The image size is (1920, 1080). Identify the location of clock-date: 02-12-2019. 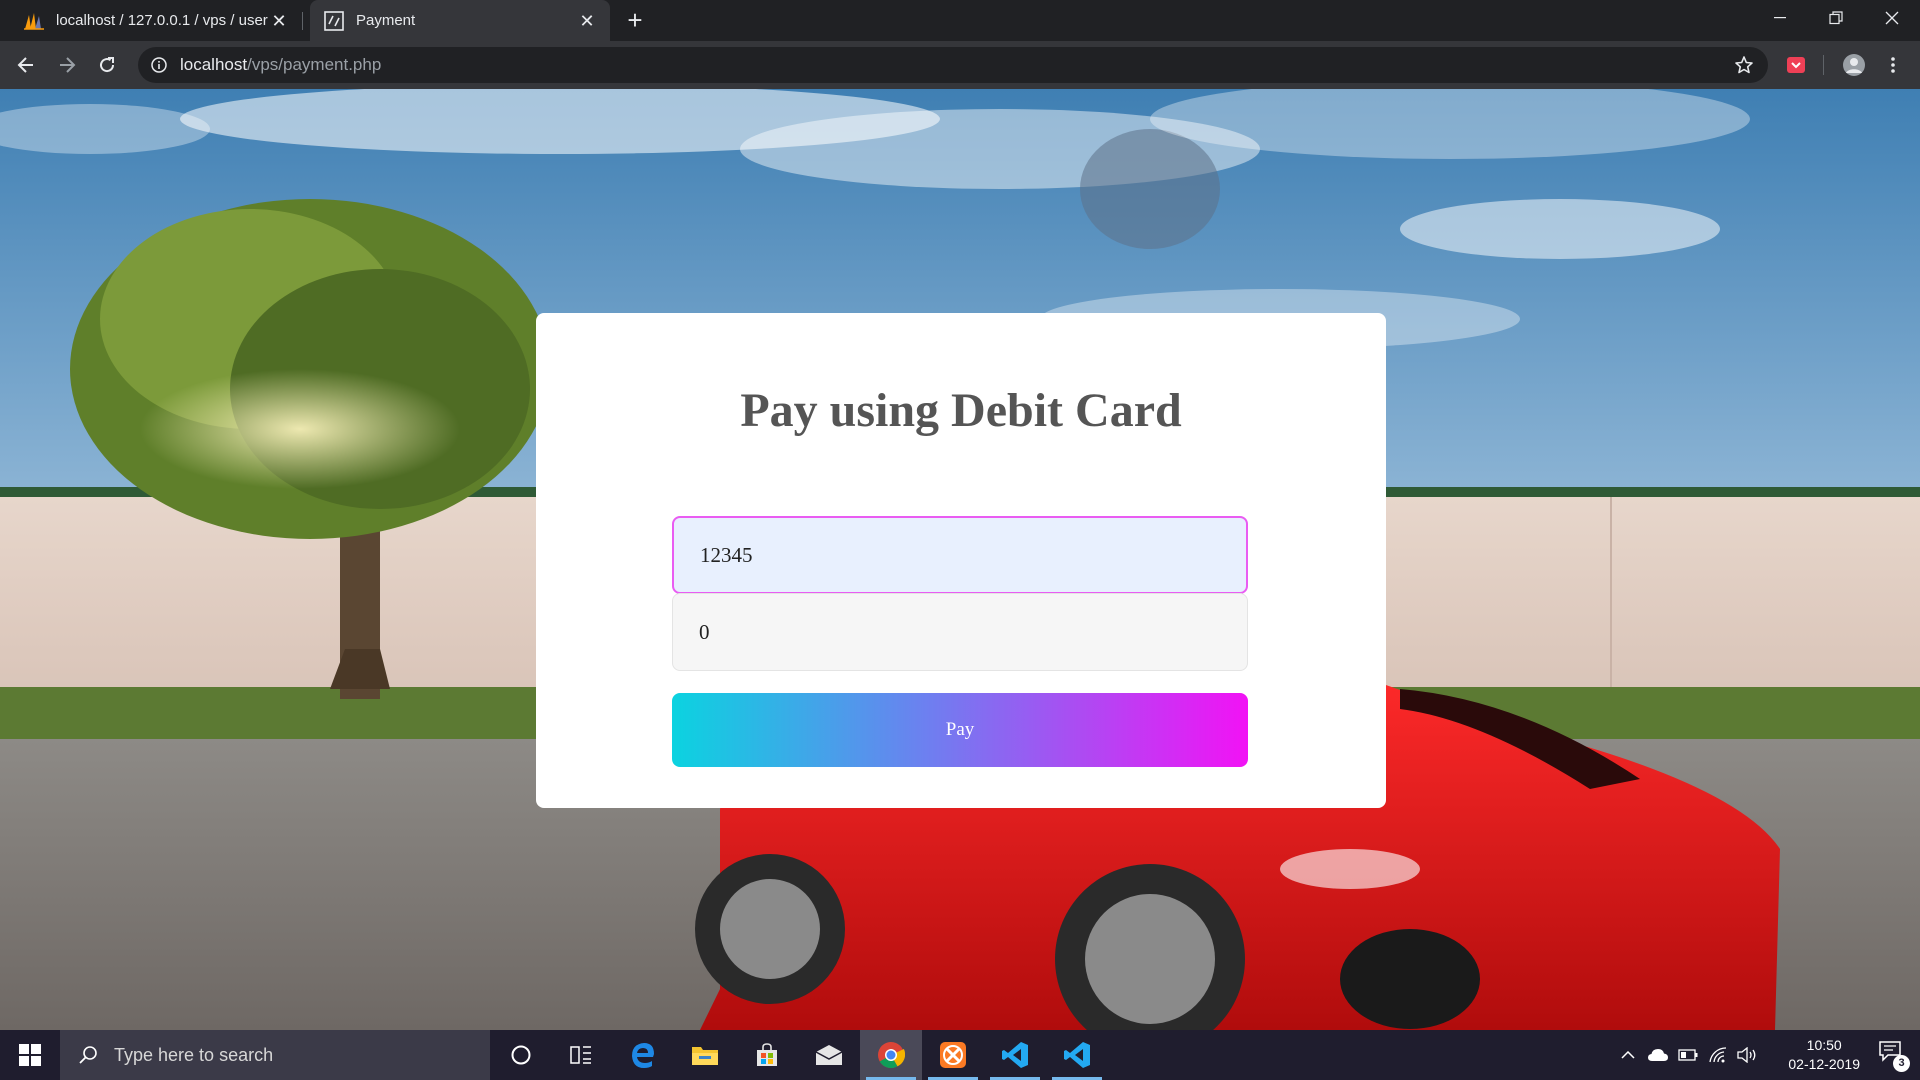
(1824, 1064).